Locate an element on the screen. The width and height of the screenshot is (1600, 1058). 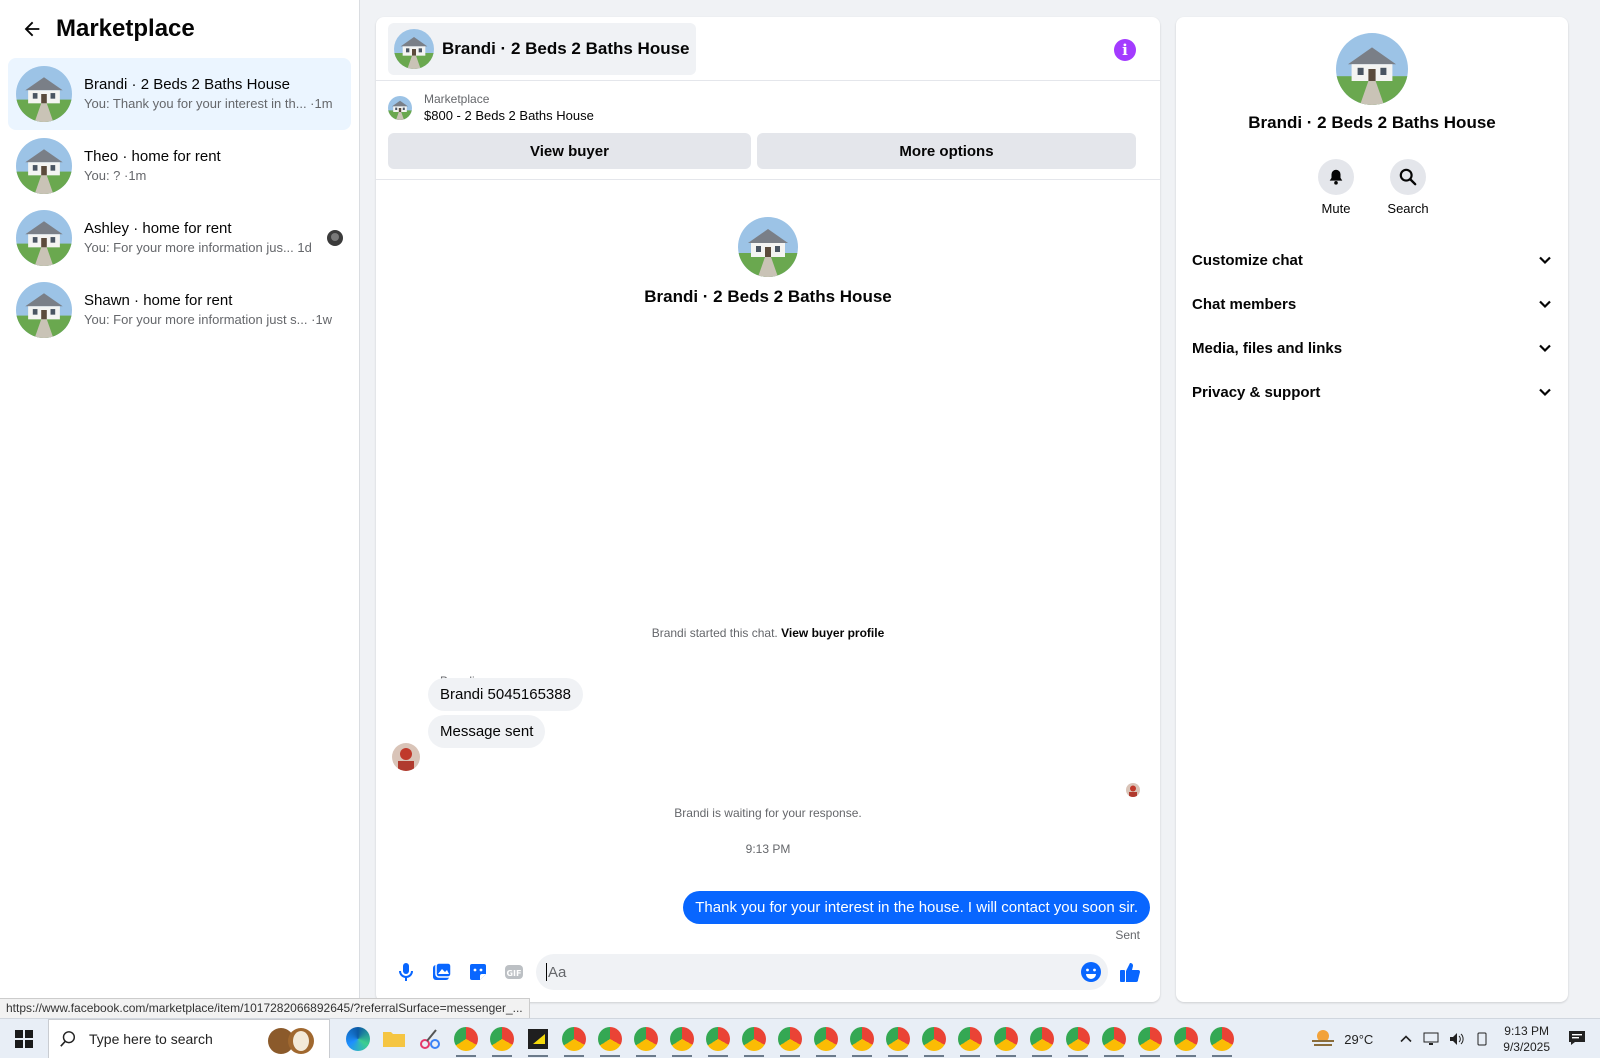
network-icon is located at coordinates (1431, 1039).